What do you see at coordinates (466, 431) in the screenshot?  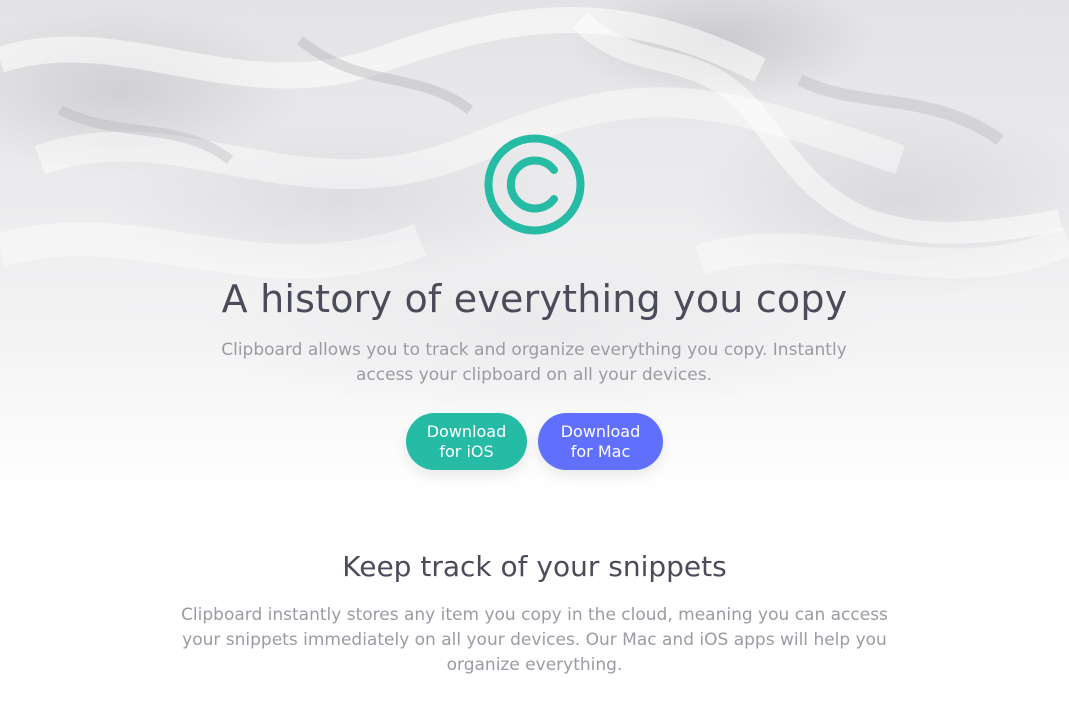 I see `download-ios-label-line-1: Download` at bounding box center [466, 431].